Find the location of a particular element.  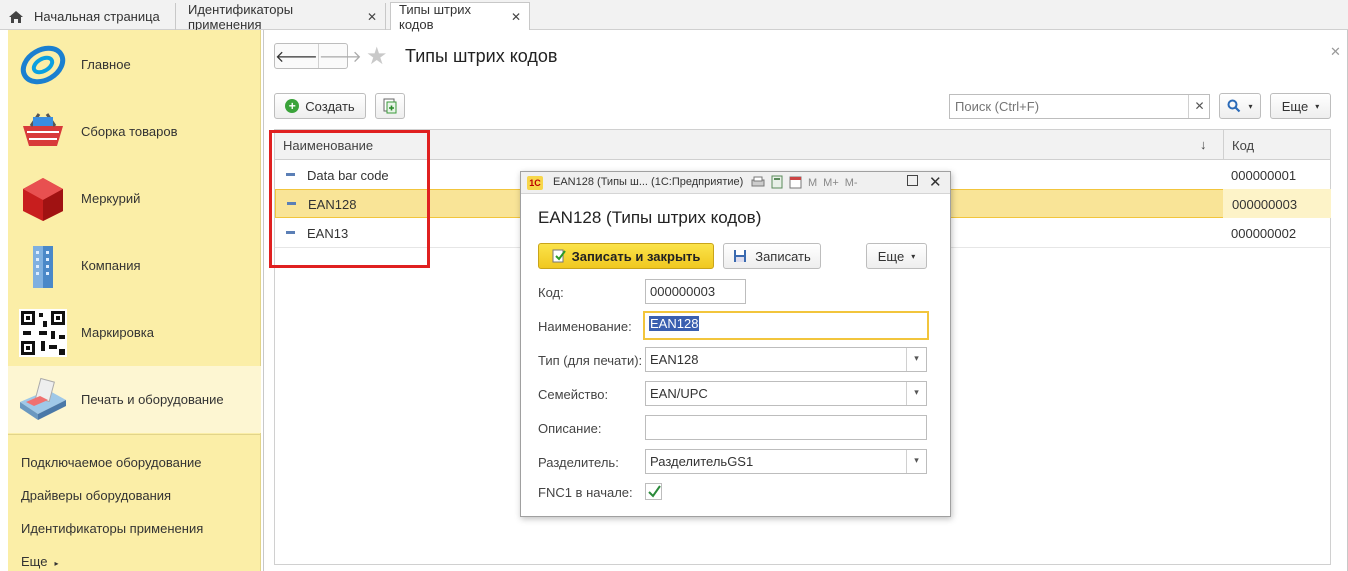

section-mercury: Меркурий is located at coordinates (134, 198).